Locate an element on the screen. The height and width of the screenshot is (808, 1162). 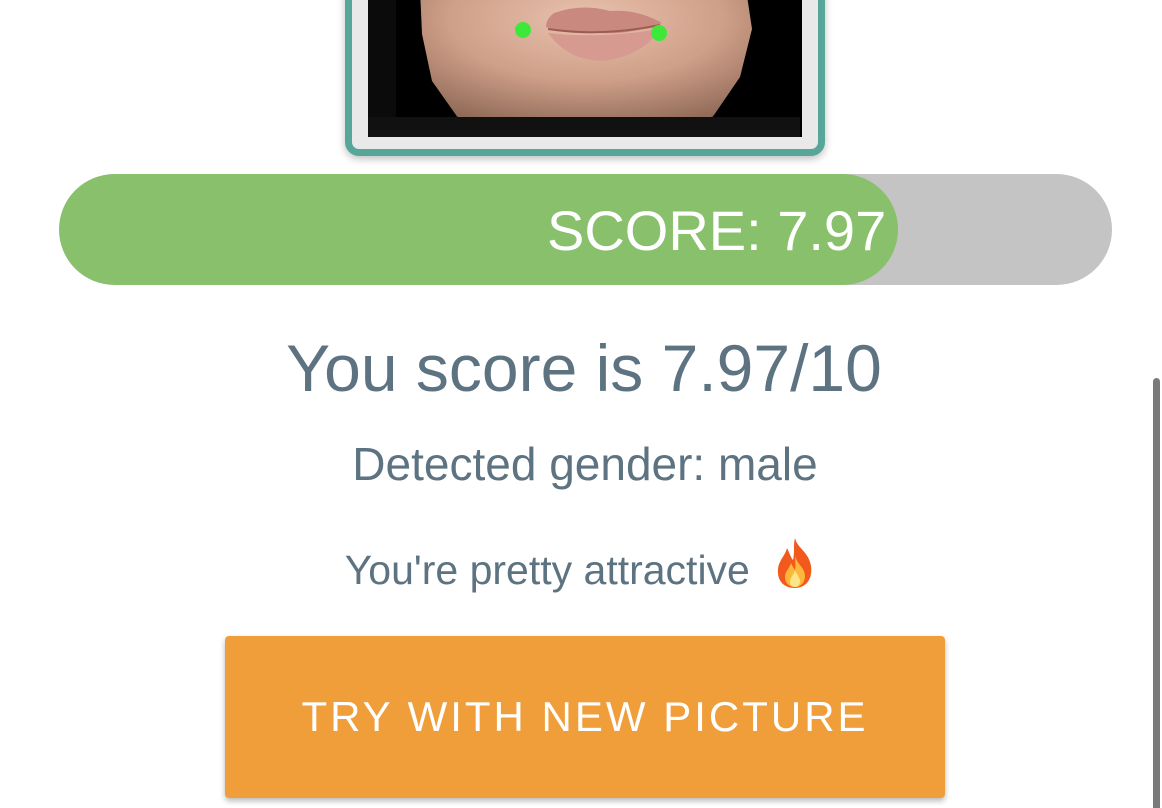
face-photo-image is located at coordinates (584, 68).